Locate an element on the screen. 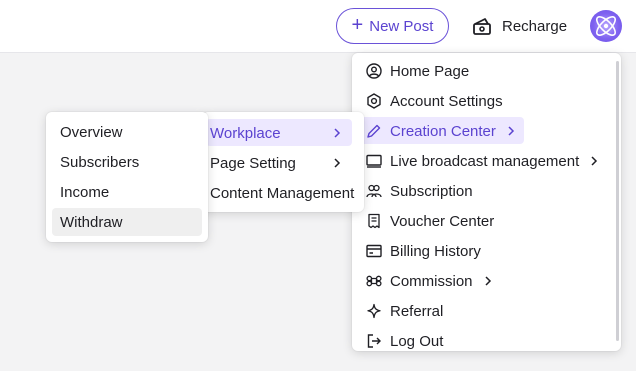 Image resolution: width=636 pixels, height=371 pixels. submenu-item-page-setting: Page Setting is located at coordinates (283, 163).